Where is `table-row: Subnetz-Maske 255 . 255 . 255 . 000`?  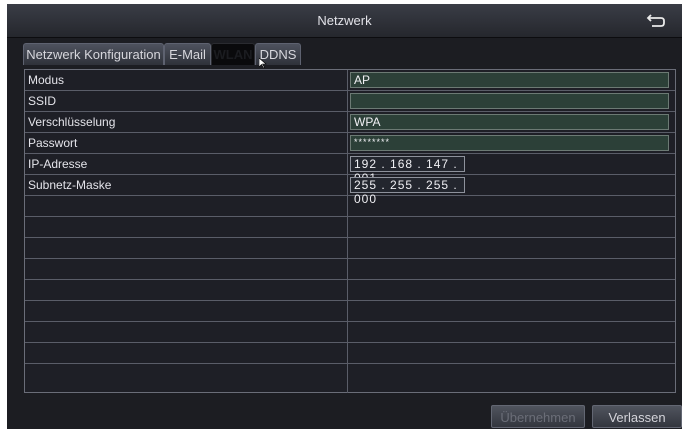 table-row: Subnetz-Maske 255 . 255 . 255 . 000 is located at coordinates (350, 190).